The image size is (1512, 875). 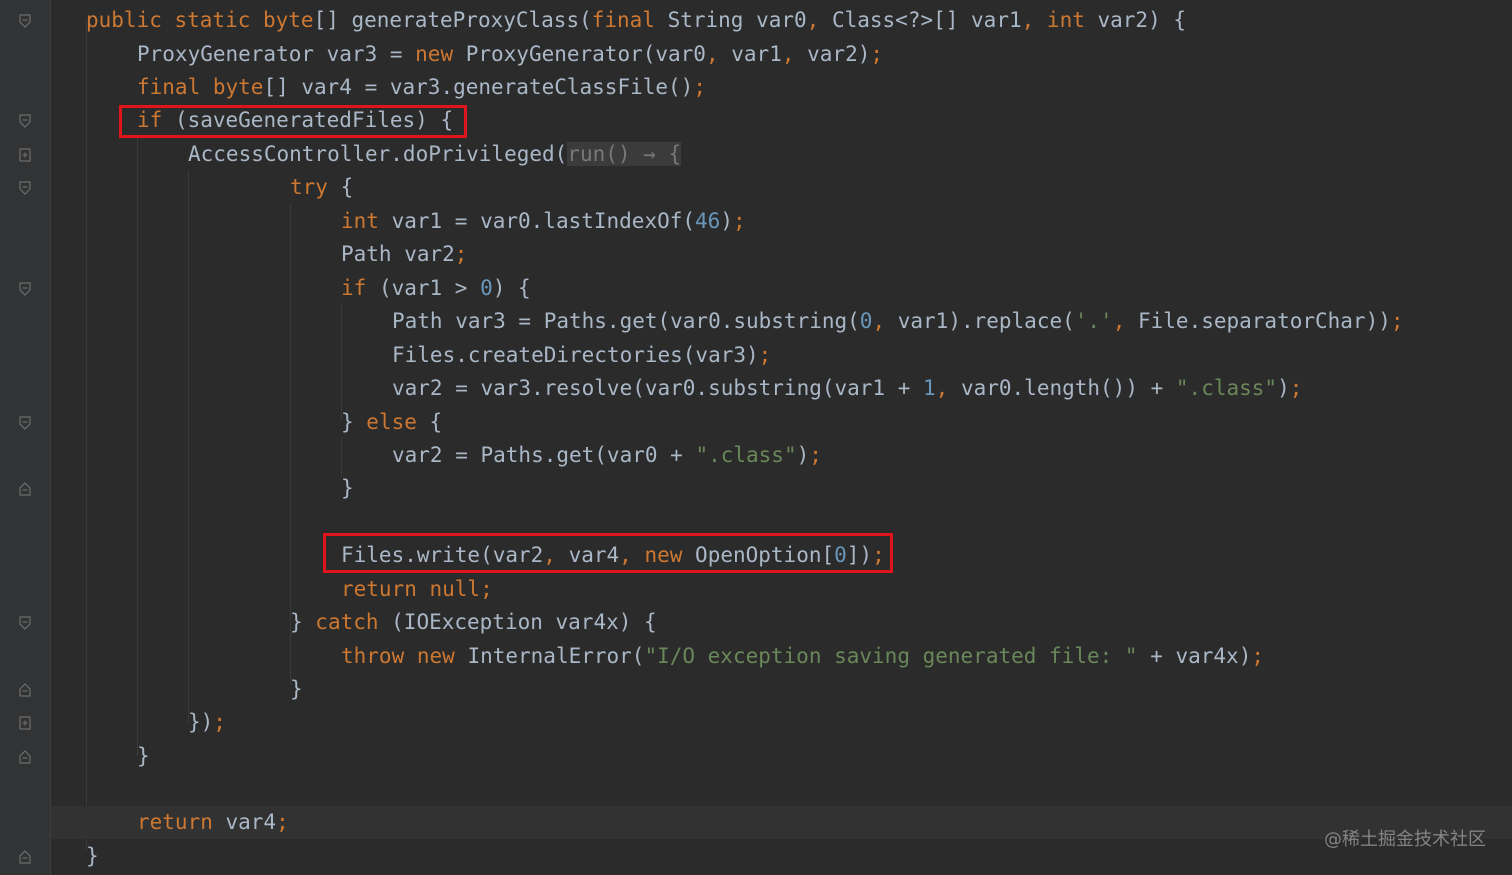 I want to click on code-token: var2) {, so click(x=1135, y=20).